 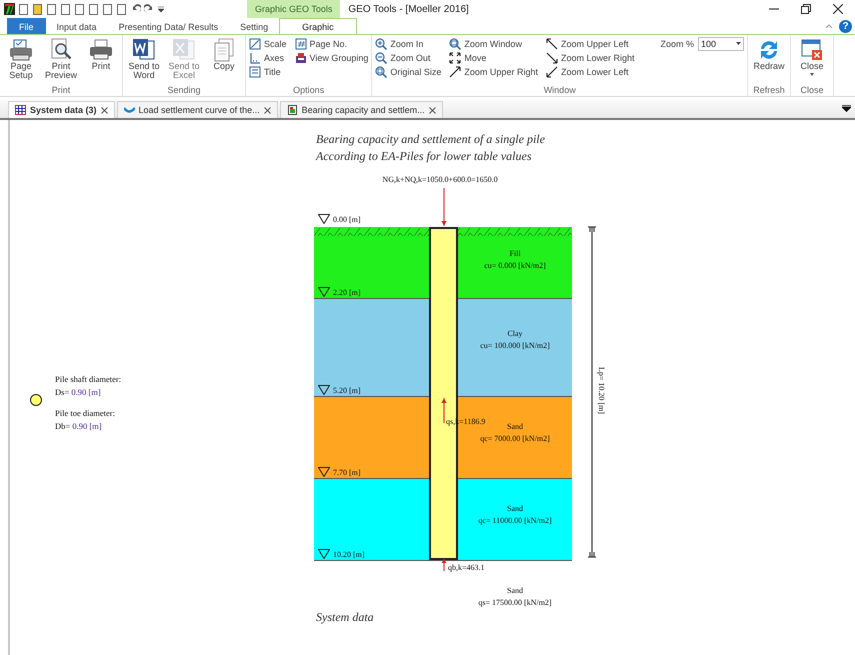 What do you see at coordinates (61, 109) in the screenshot?
I see `document-tab: System data (3)` at bounding box center [61, 109].